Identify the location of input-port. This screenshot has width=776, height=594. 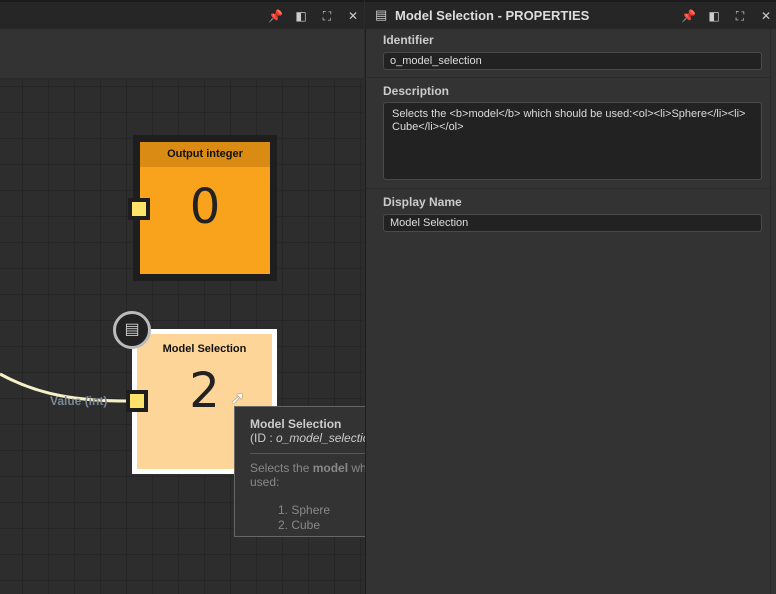
(139, 209).